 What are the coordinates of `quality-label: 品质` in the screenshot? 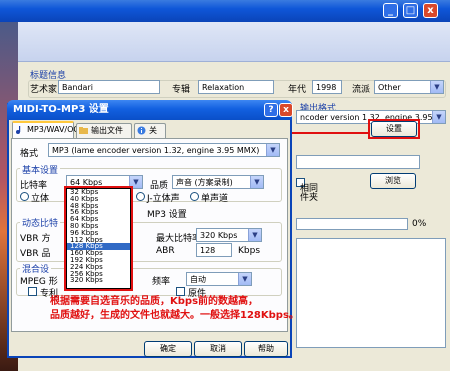 It's located at (159, 186).